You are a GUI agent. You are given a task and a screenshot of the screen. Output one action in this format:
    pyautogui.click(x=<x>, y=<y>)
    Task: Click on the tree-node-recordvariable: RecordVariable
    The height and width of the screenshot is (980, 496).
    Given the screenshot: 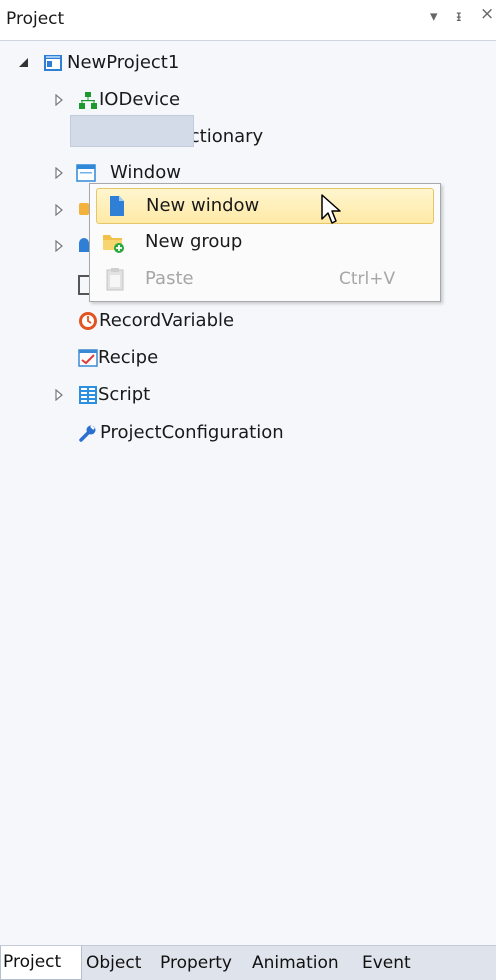 What is the action you would take?
    pyautogui.click(x=150, y=321)
    